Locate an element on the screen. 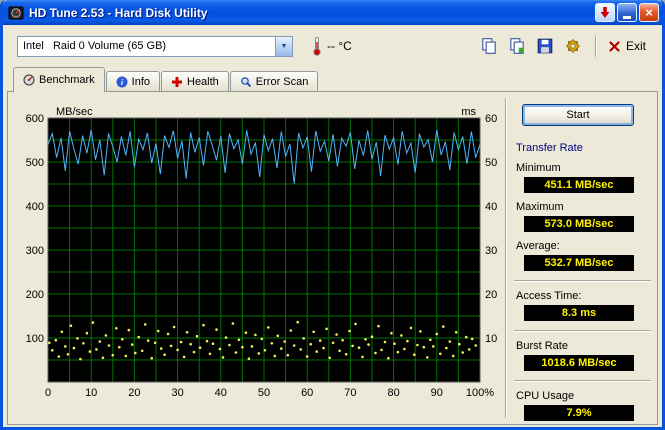  svg-text: 70 is located at coordinates (350, 393).